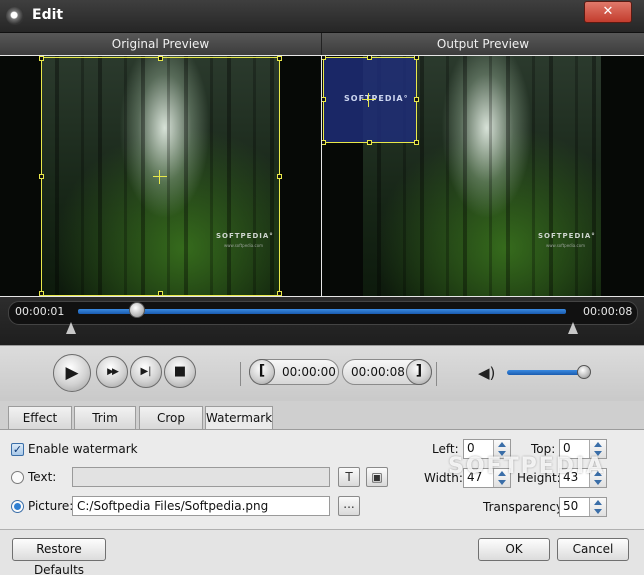 Image resolution: width=644 pixels, height=575 pixels. What do you see at coordinates (136, 310) in the screenshot?
I see `timeline-scrubber` at bounding box center [136, 310].